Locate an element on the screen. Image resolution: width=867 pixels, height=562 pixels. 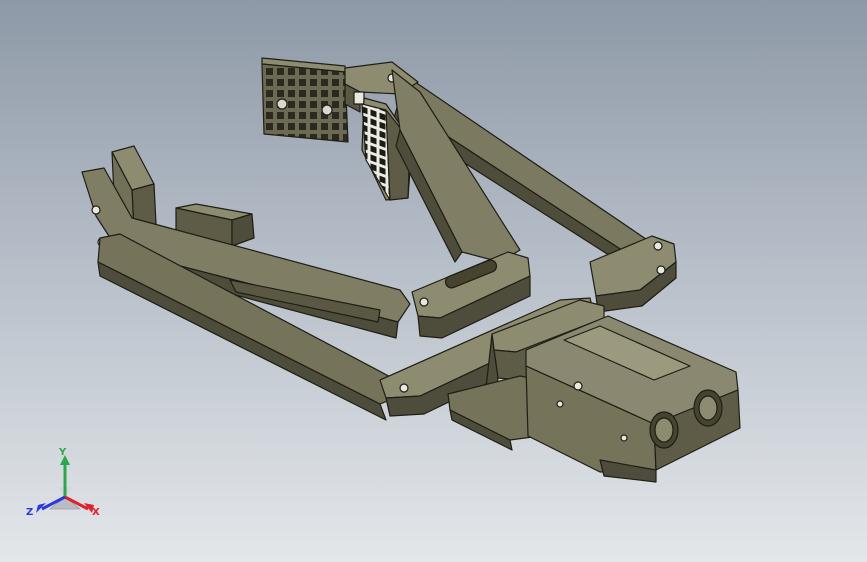
back-jaw-pad is located at coordinates (305, 100).